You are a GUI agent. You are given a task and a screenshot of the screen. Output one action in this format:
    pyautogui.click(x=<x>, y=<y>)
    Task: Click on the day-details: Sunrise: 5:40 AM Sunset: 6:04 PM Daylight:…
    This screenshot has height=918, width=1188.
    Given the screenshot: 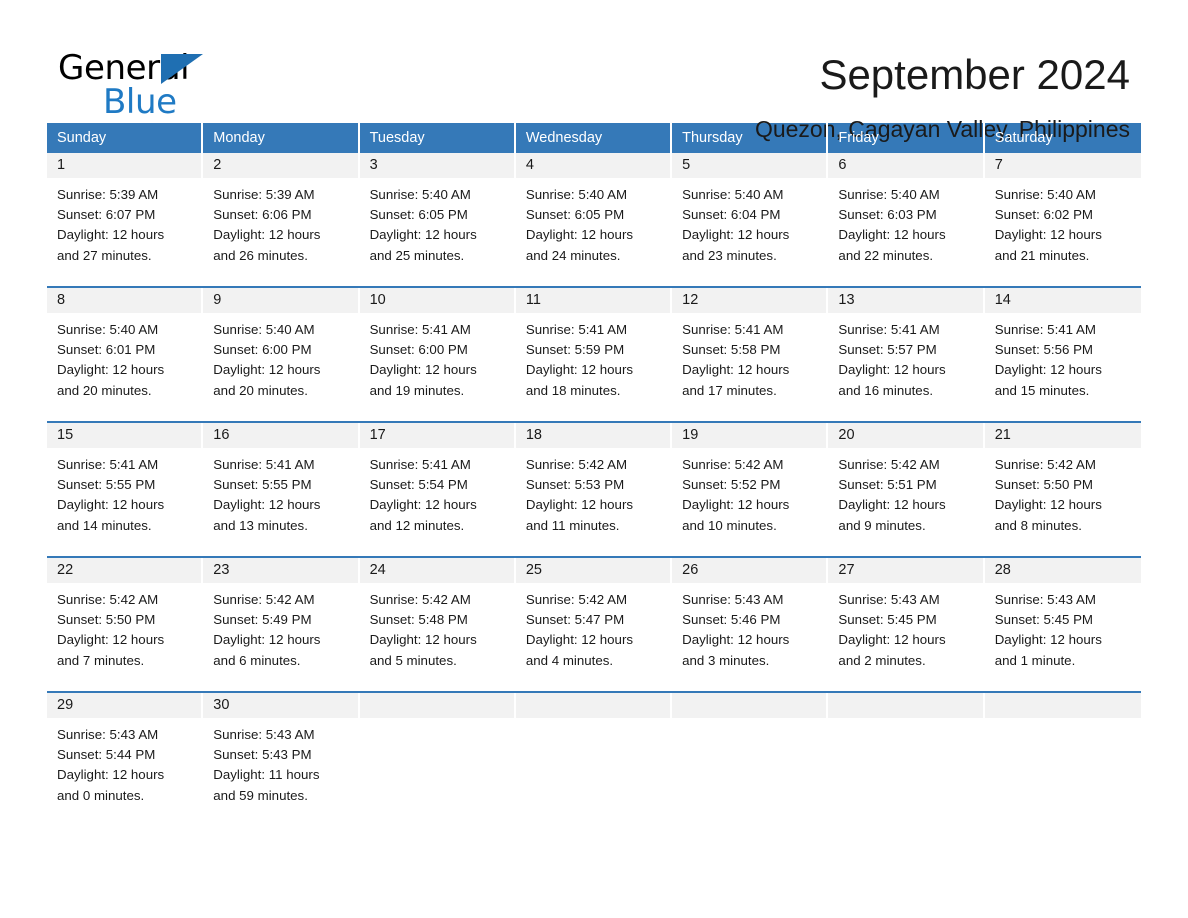 What is the action you would take?
    pyautogui.click(x=749, y=222)
    